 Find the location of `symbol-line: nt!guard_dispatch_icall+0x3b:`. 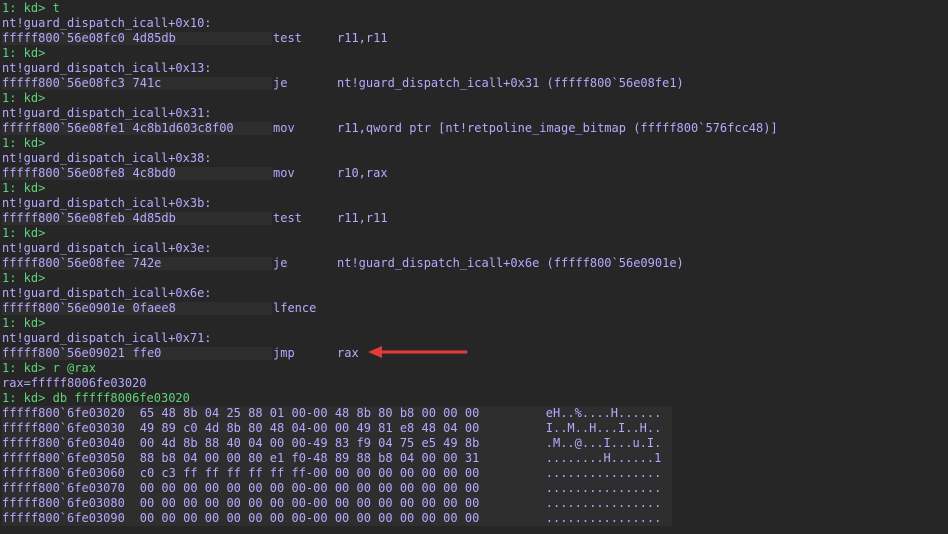

symbol-line: nt!guard_dispatch_icall+0x3b: is located at coordinates (474, 203).